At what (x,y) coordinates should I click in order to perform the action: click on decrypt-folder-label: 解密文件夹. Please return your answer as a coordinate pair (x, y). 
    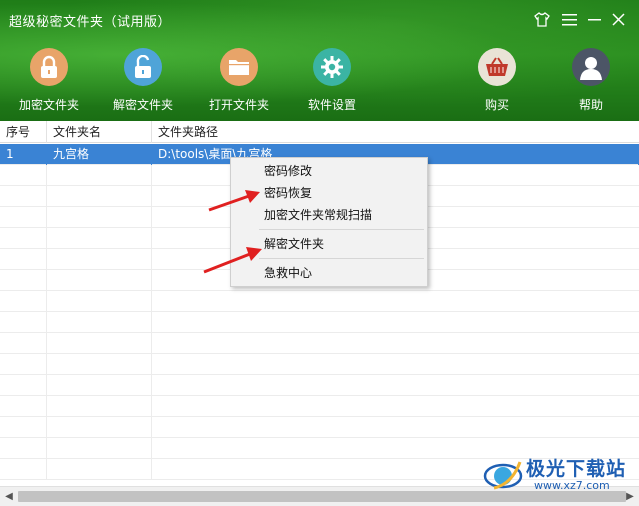
    Looking at the image, I should click on (142, 105).